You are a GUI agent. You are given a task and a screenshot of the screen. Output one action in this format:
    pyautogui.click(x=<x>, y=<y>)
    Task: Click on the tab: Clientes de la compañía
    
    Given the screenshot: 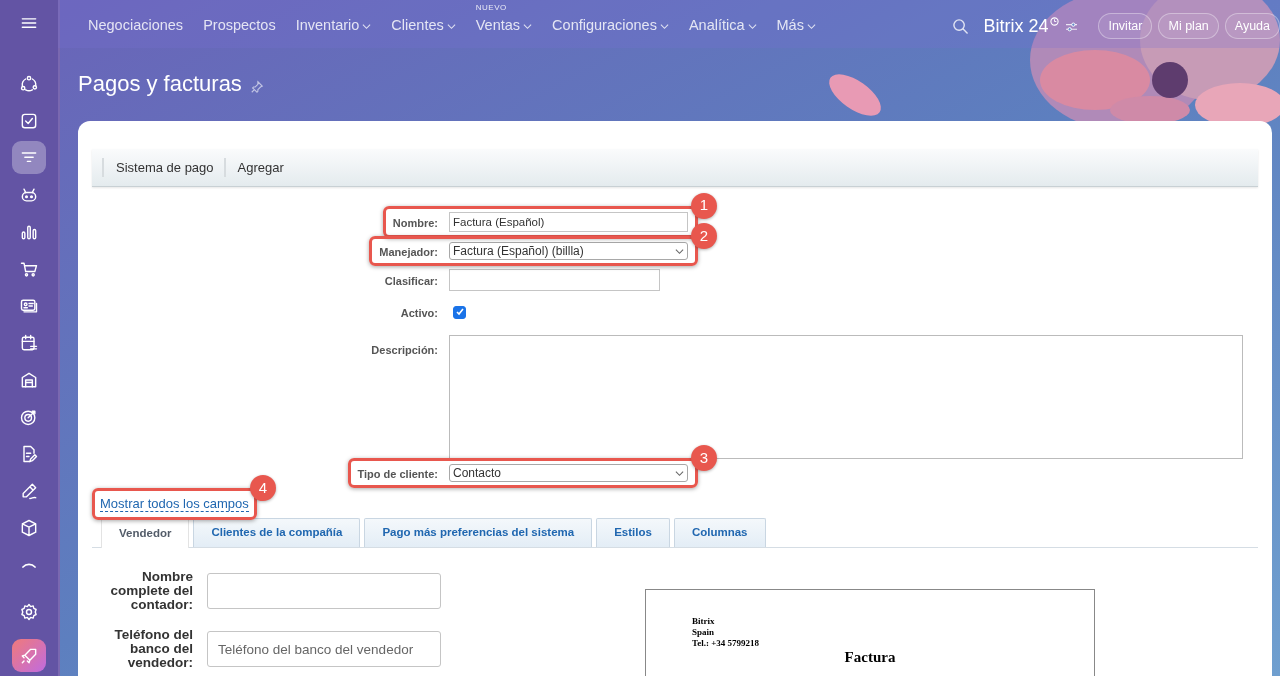 What is the action you would take?
    pyautogui.click(x=277, y=532)
    